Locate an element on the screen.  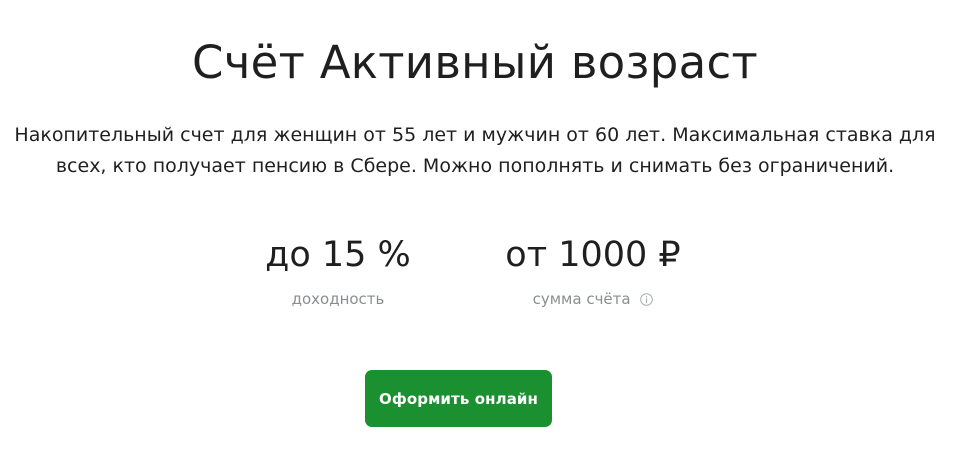
page-title: Счёт Активный возраст is located at coordinates (475, 62).